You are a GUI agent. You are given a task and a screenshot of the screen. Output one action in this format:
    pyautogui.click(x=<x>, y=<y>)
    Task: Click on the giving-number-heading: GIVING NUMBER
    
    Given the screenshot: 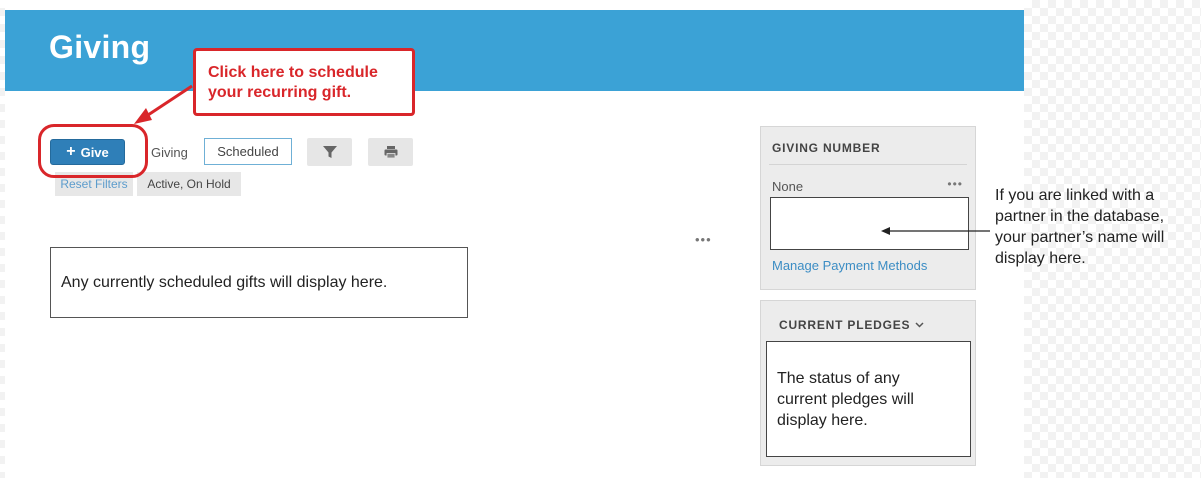 What is the action you would take?
    pyautogui.click(x=826, y=148)
    